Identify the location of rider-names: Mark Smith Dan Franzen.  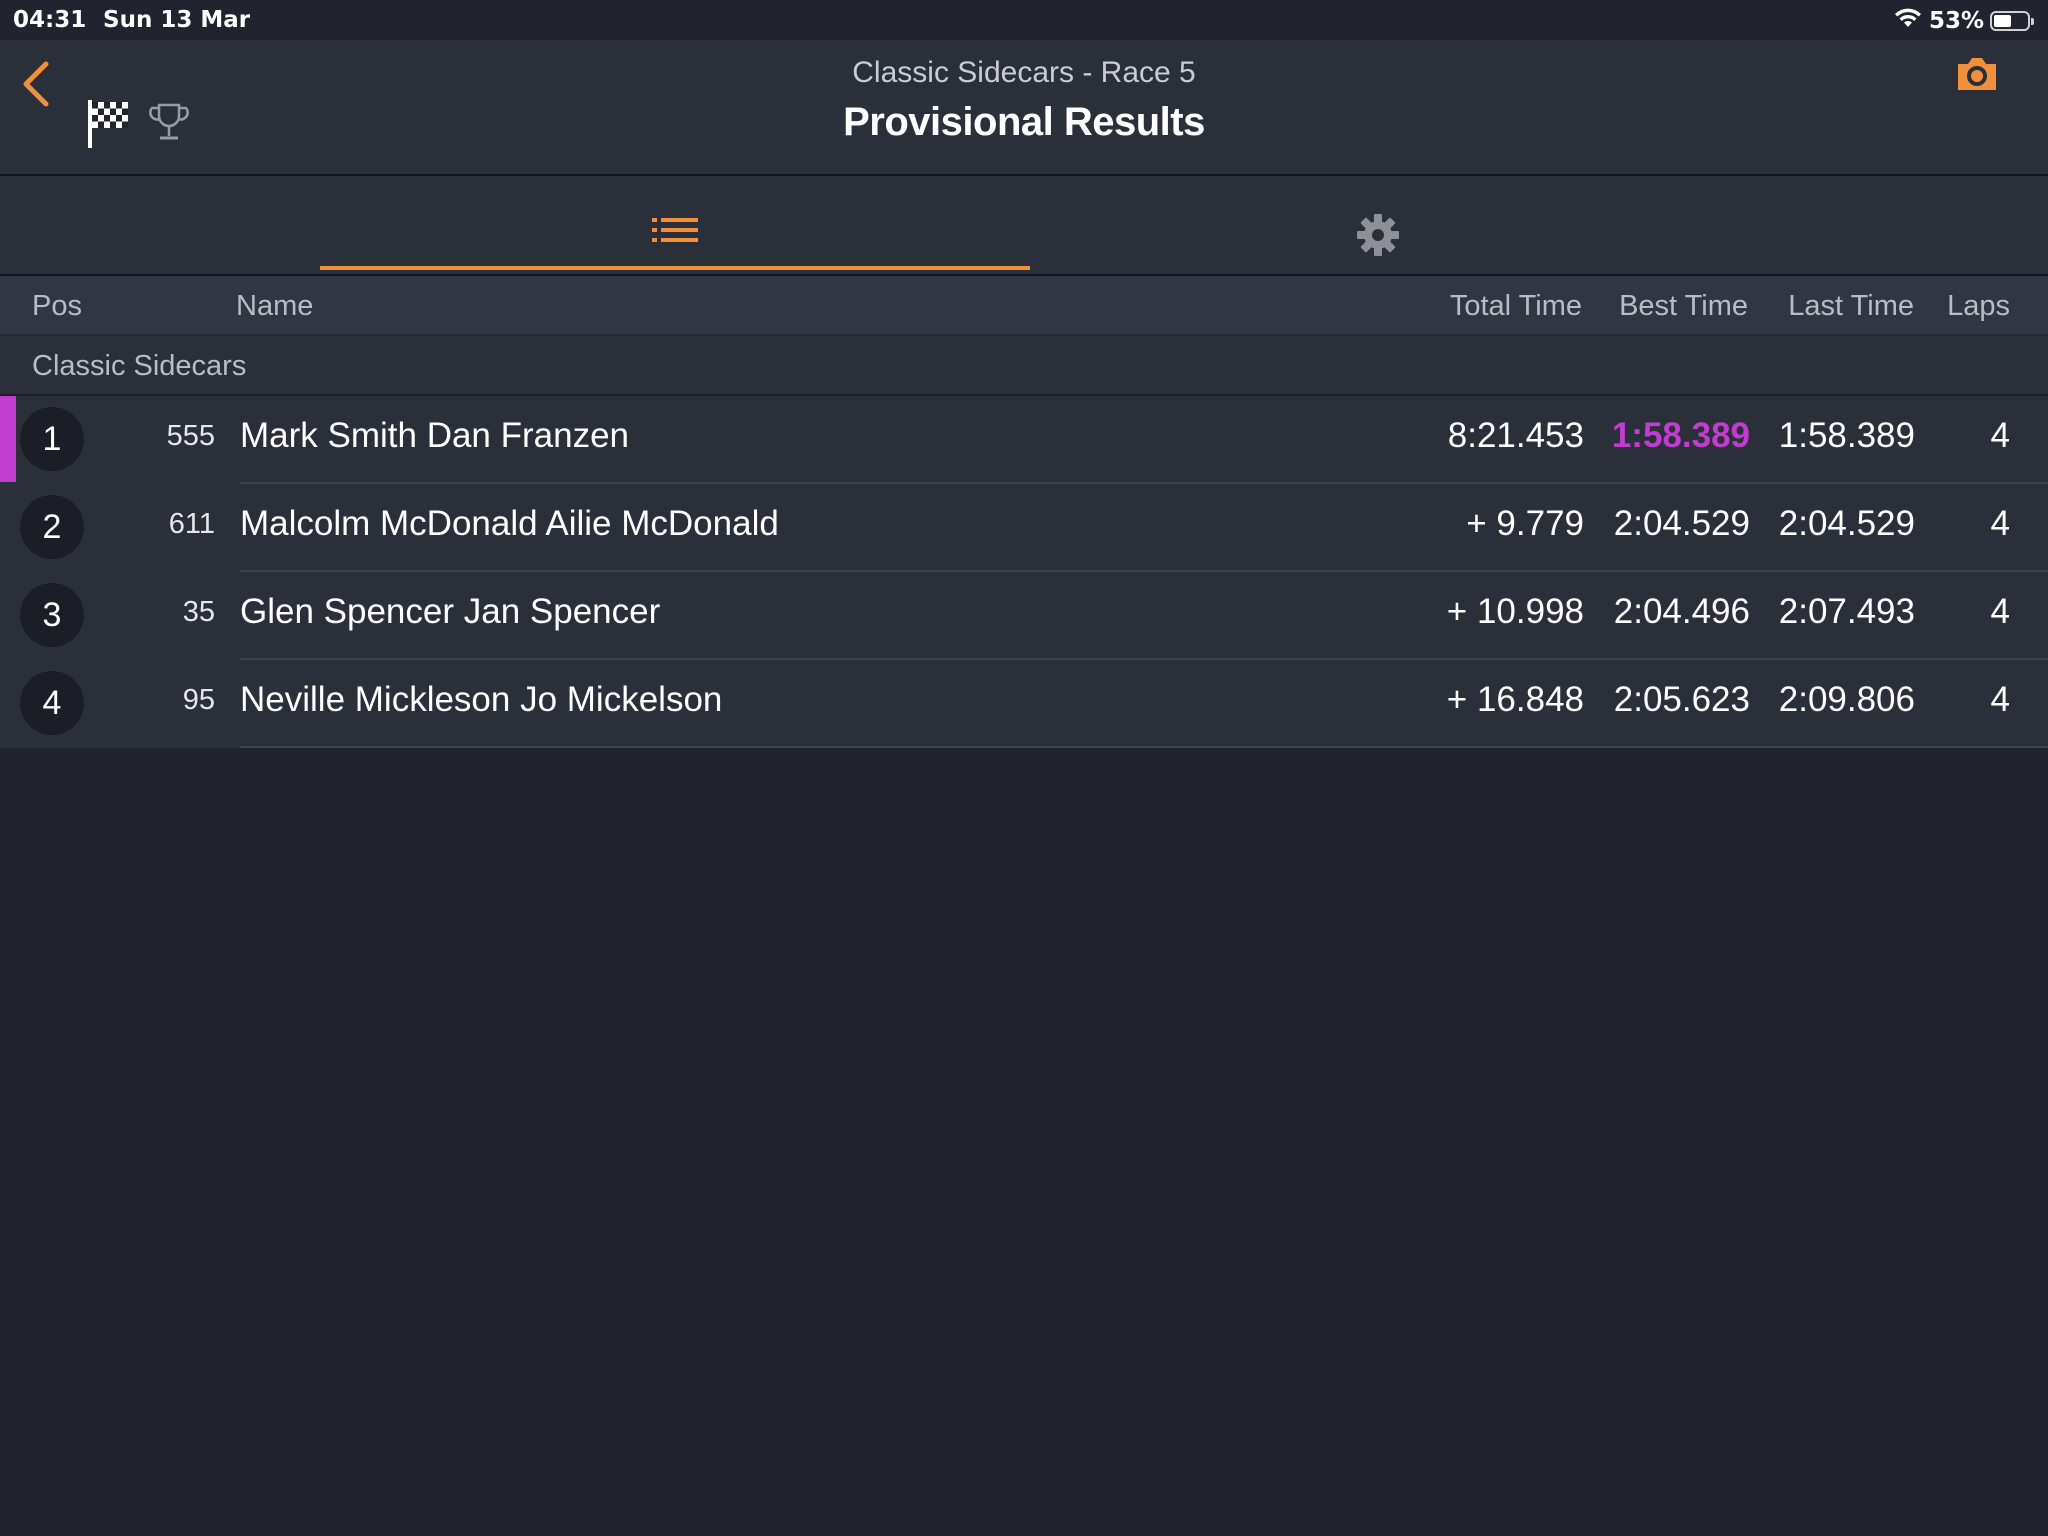
(435, 435).